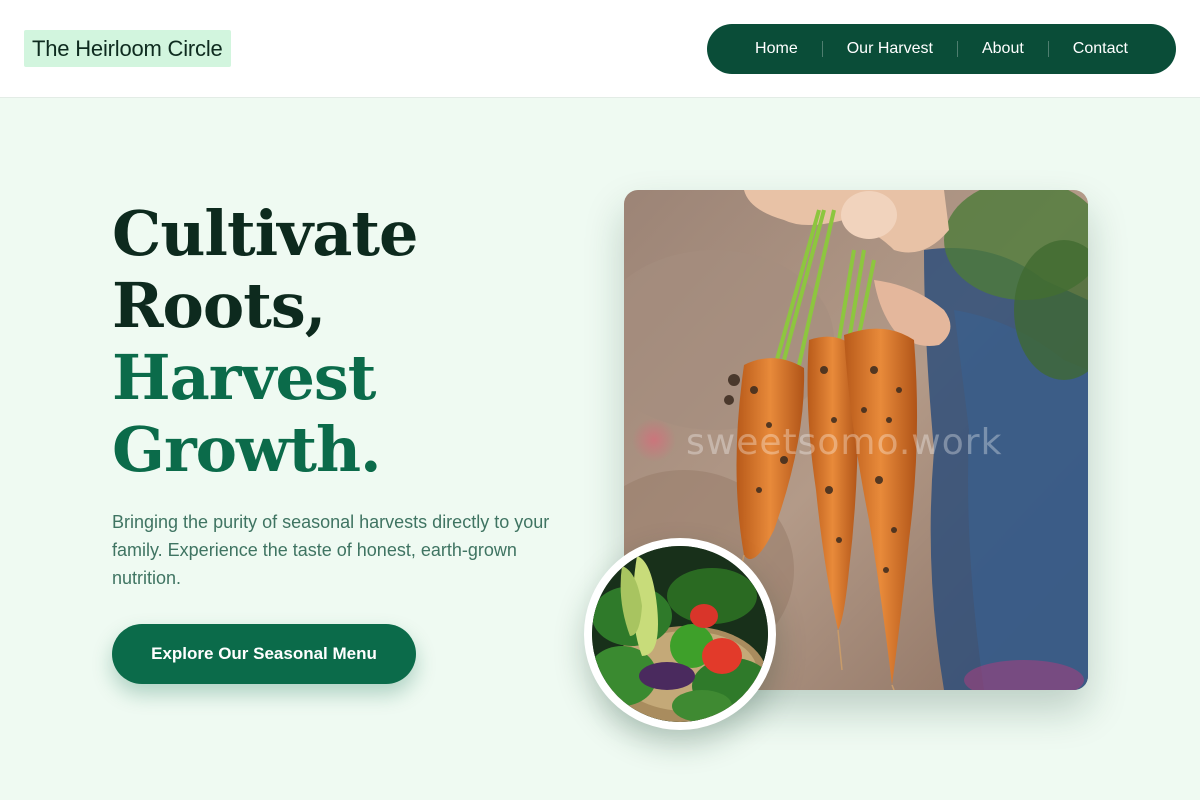  I want to click on vegetable-basket-image, so click(680, 634).